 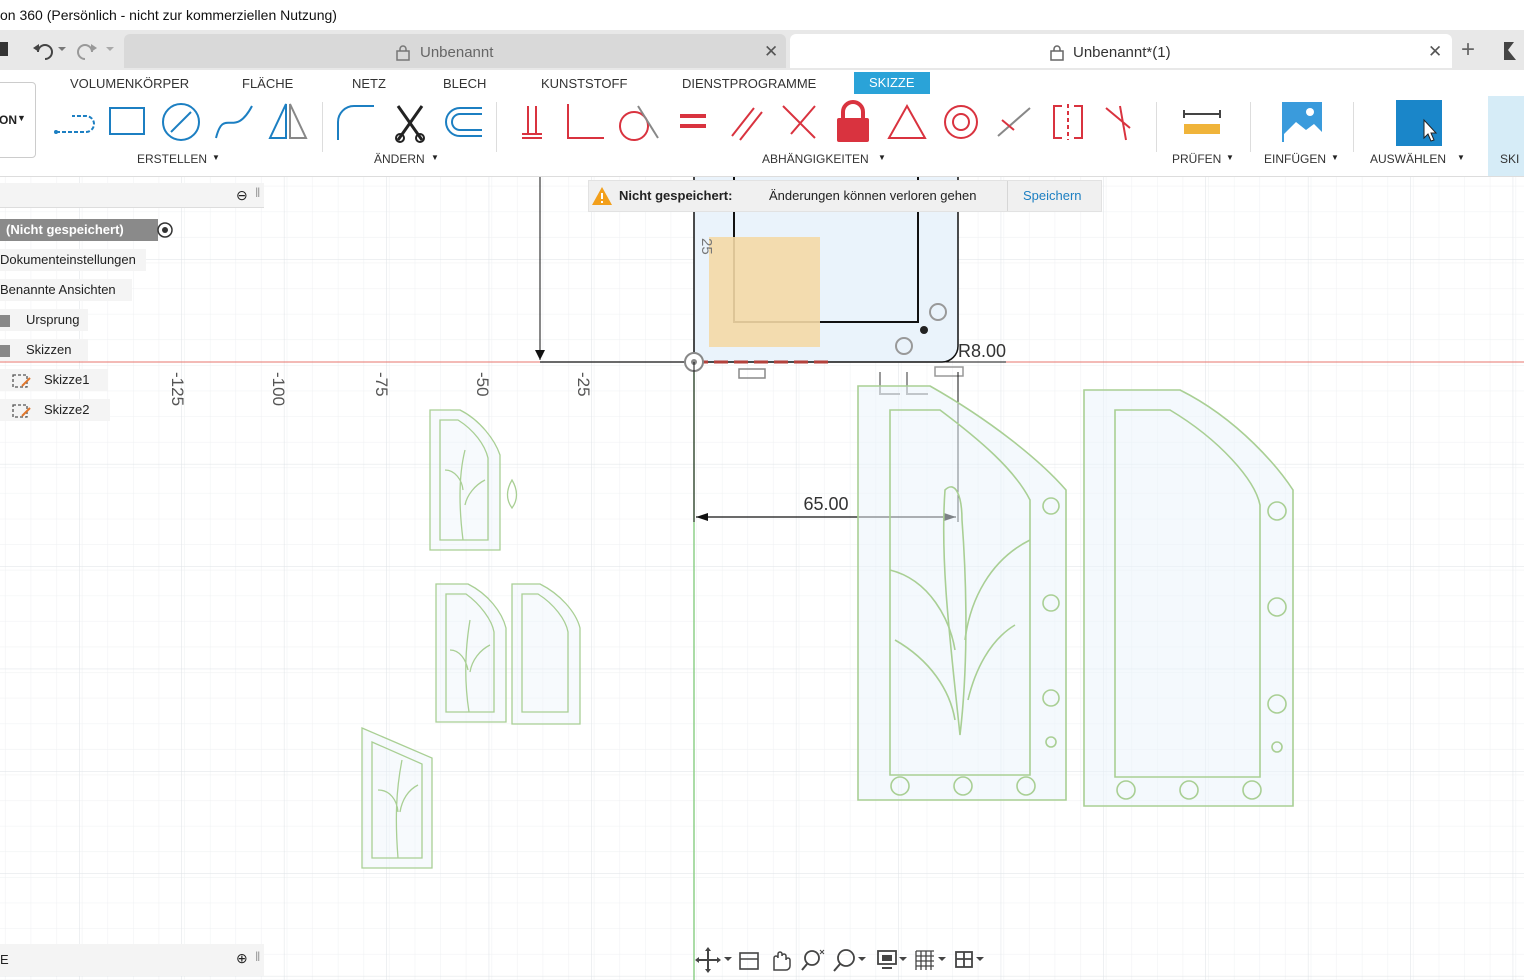 What do you see at coordinates (4, 959) in the screenshot?
I see `panel-label: E` at bounding box center [4, 959].